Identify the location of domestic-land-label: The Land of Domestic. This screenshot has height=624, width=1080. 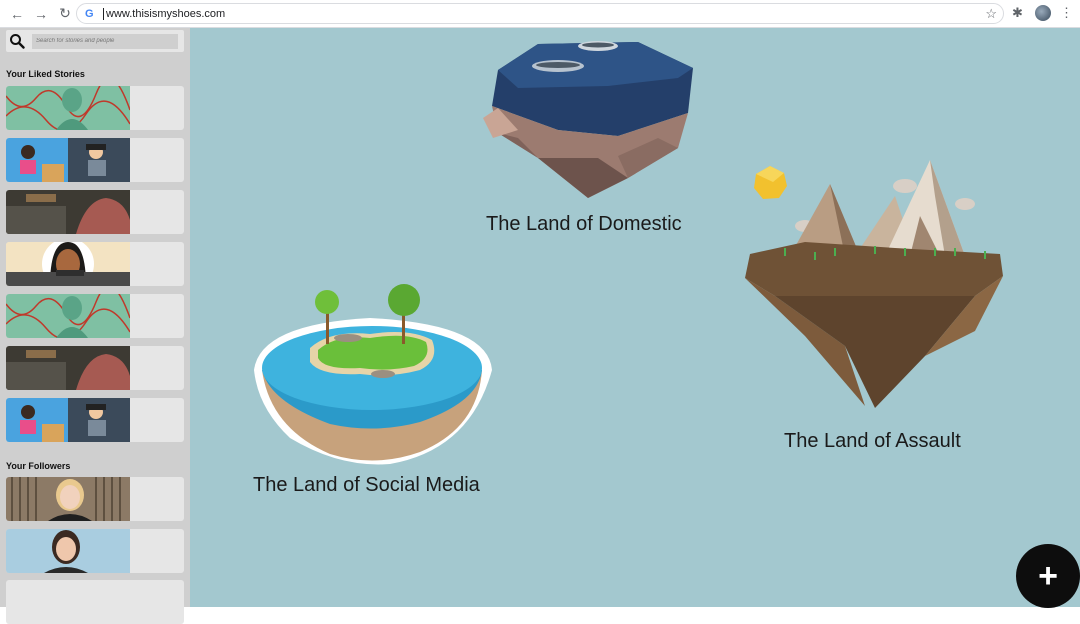
(584, 224).